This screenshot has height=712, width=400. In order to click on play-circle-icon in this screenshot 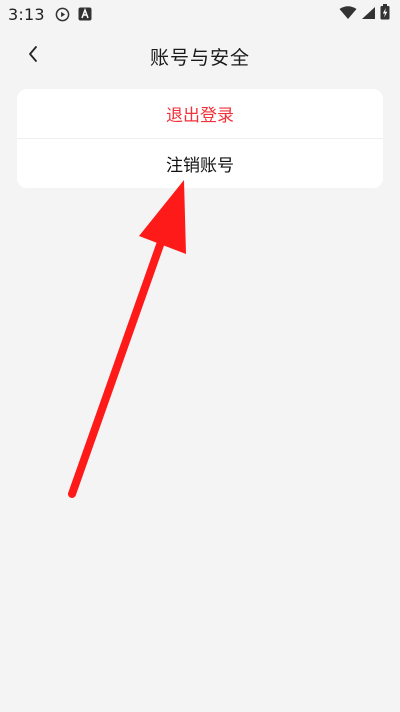, I will do `click(62, 14)`.